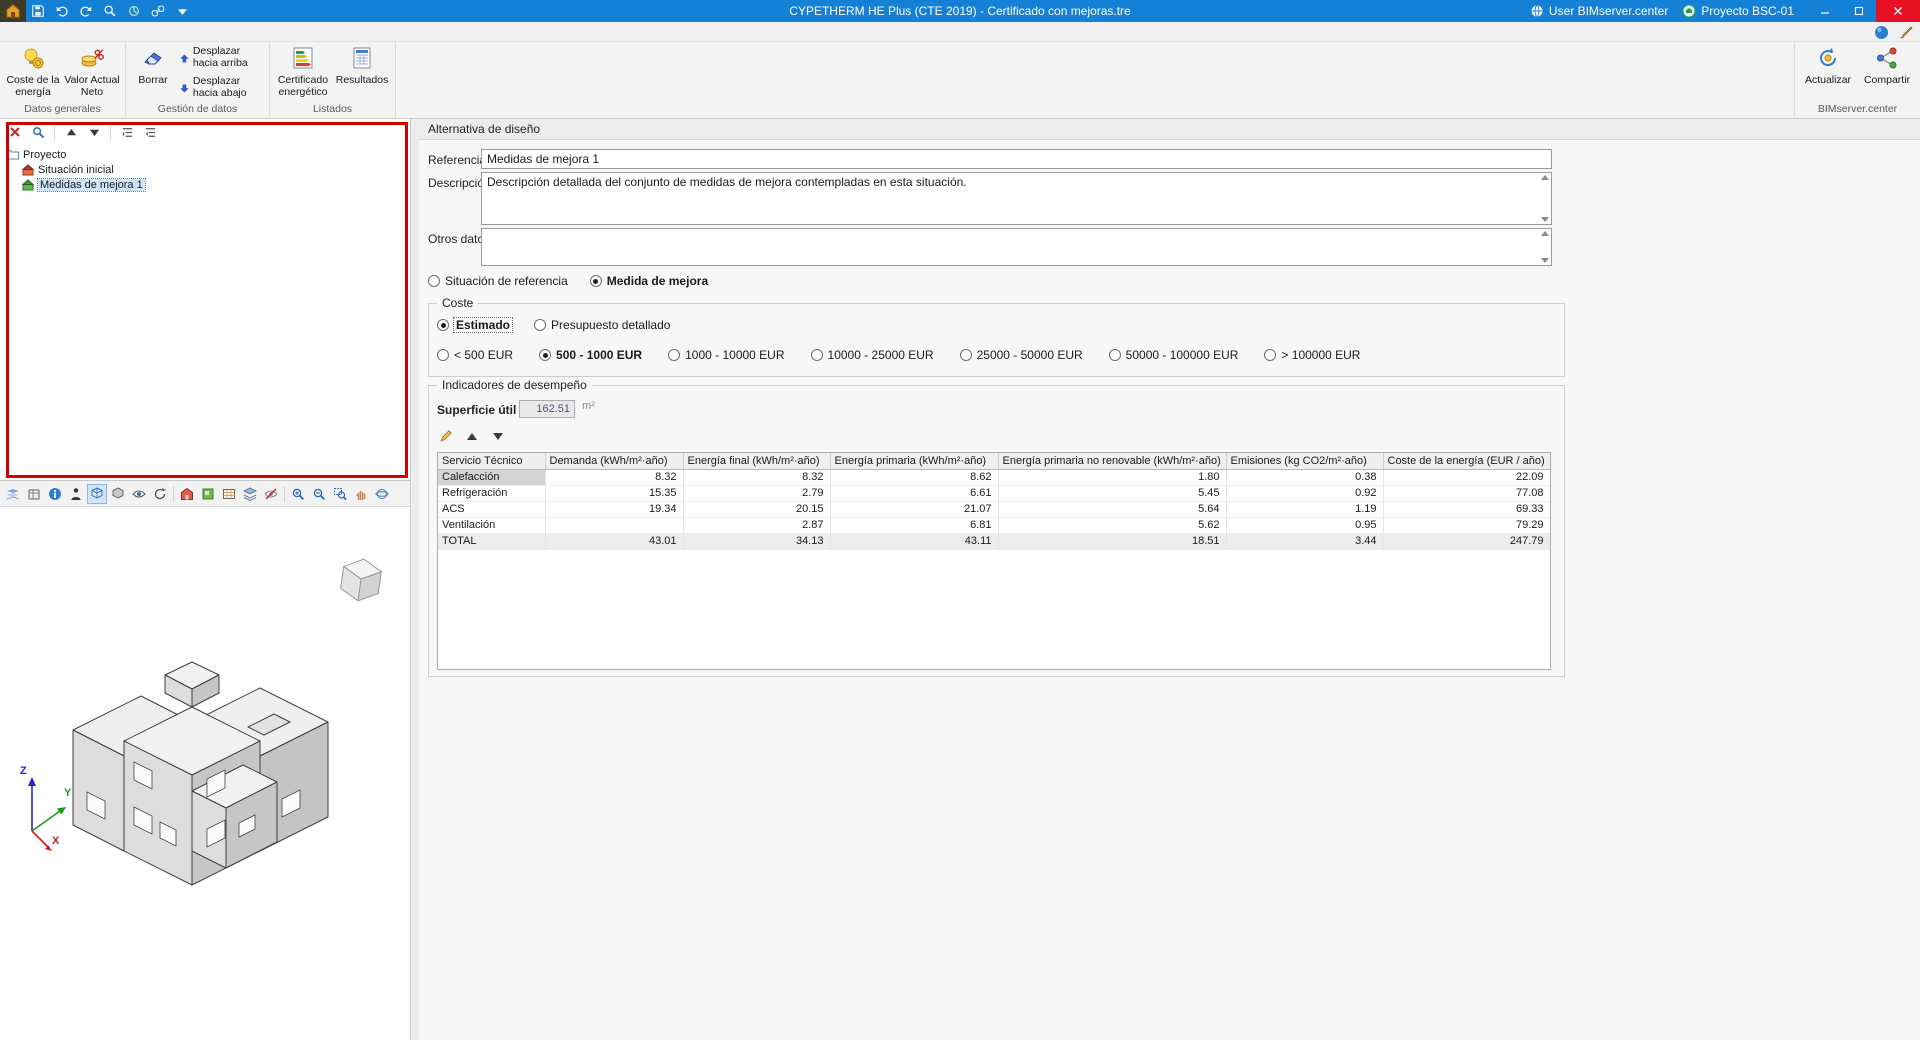 The image size is (1920, 1040). What do you see at coordinates (492, 509) in the screenshot?
I see `service-cell: ACS` at bounding box center [492, 509].